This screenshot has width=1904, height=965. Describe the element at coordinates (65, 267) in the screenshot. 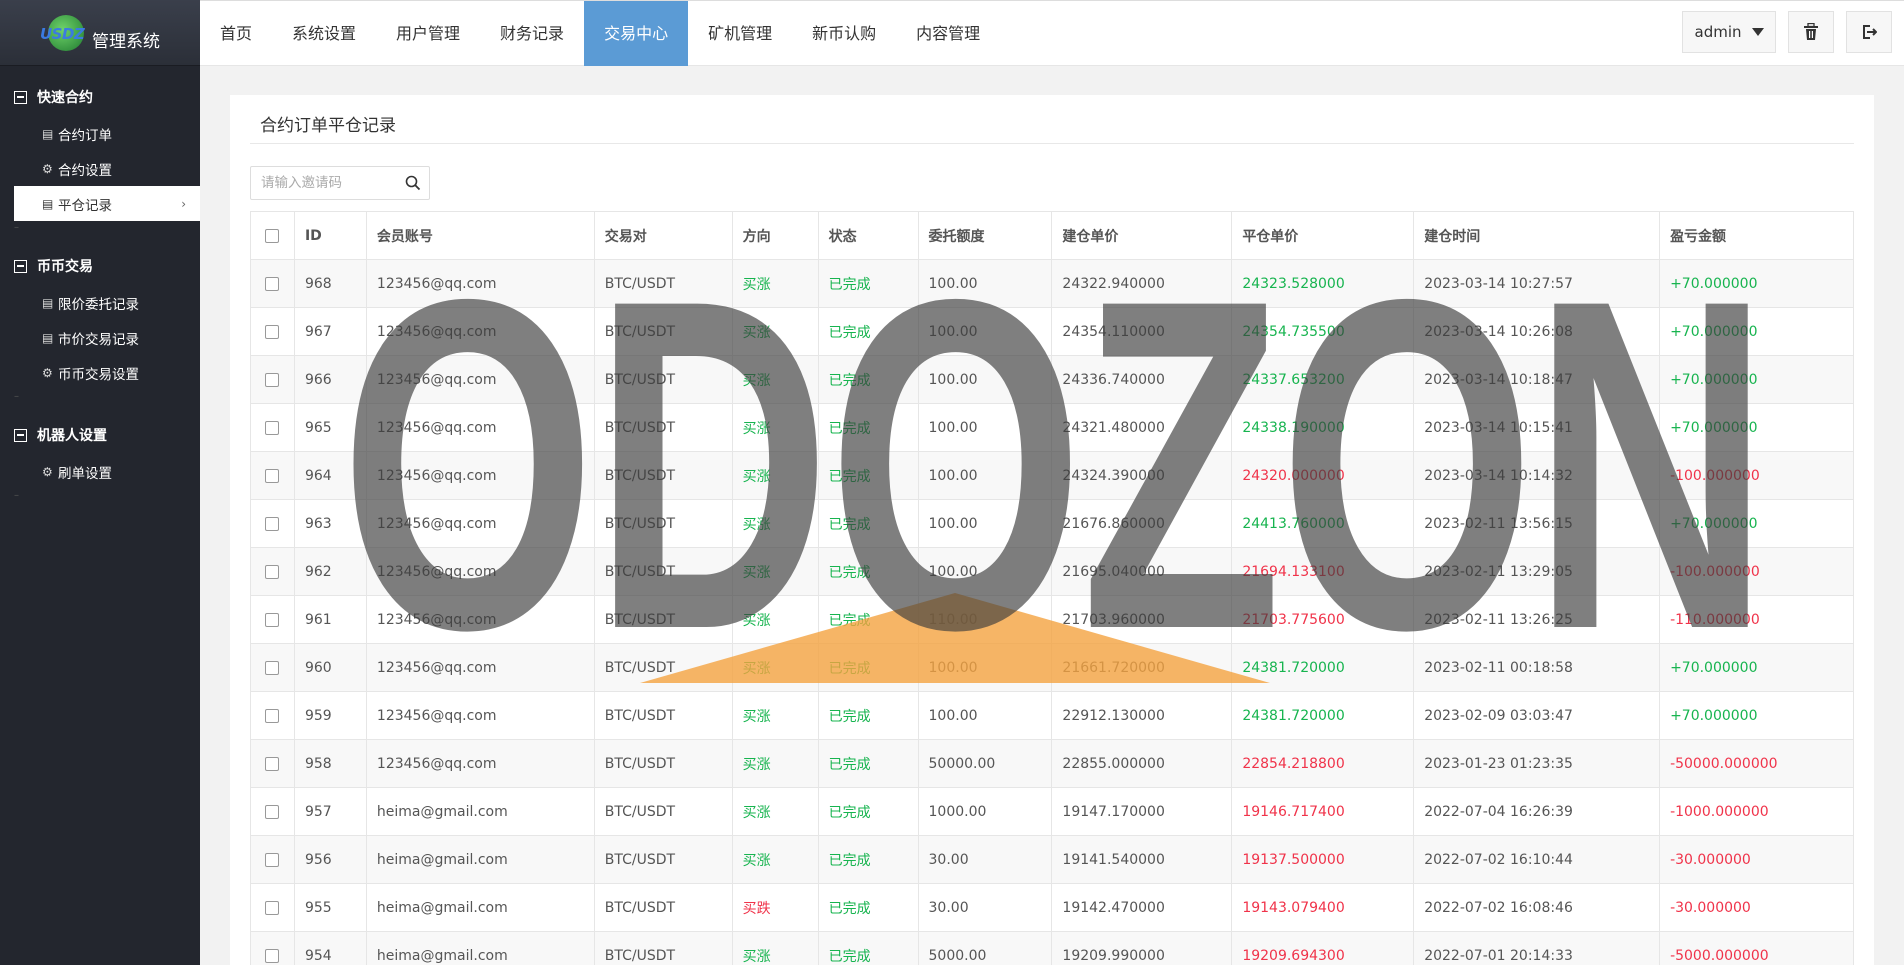

I see `menu-group-label: 币币交易` at that location.